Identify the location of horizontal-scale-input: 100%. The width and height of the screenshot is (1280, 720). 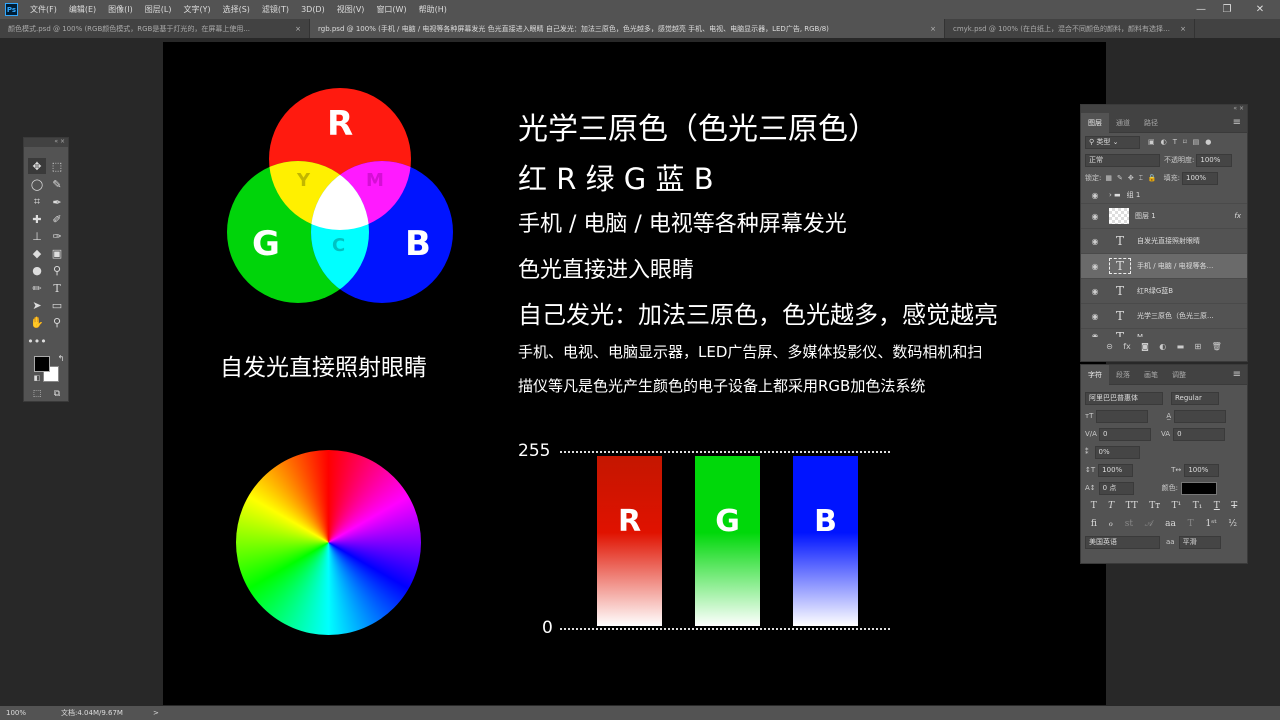
(1202, 470).